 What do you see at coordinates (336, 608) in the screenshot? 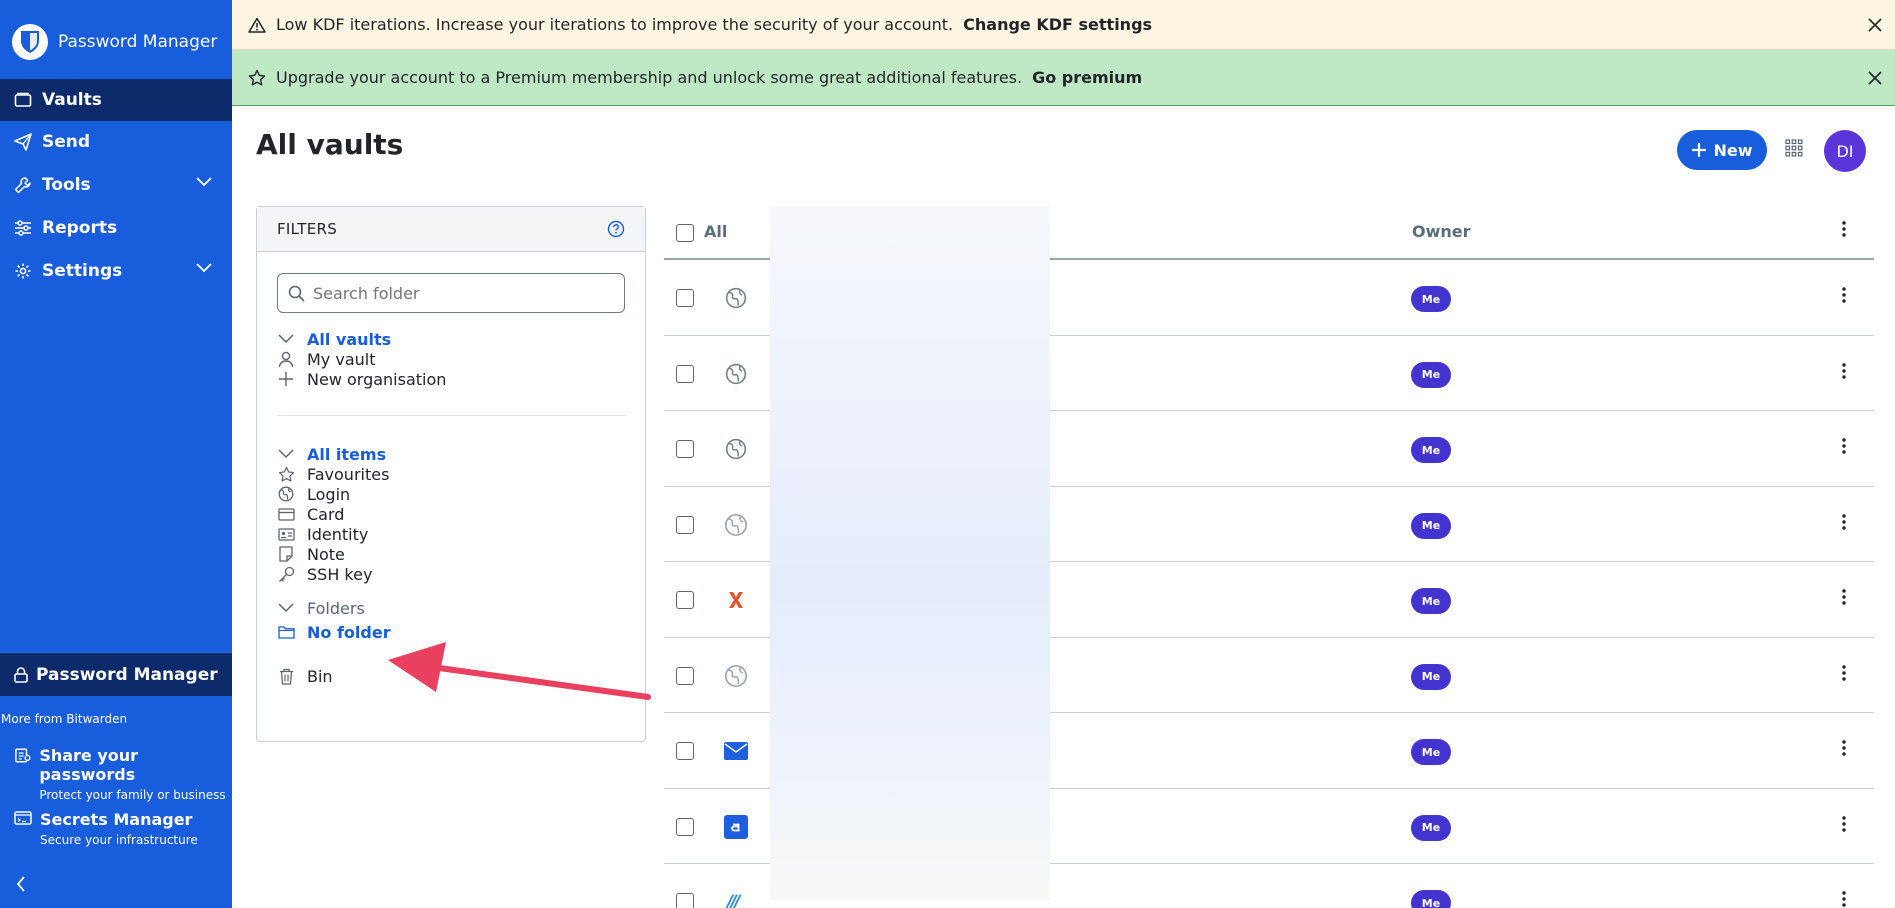
I see `filter-label: Folders` at bounding box center [336, 608].